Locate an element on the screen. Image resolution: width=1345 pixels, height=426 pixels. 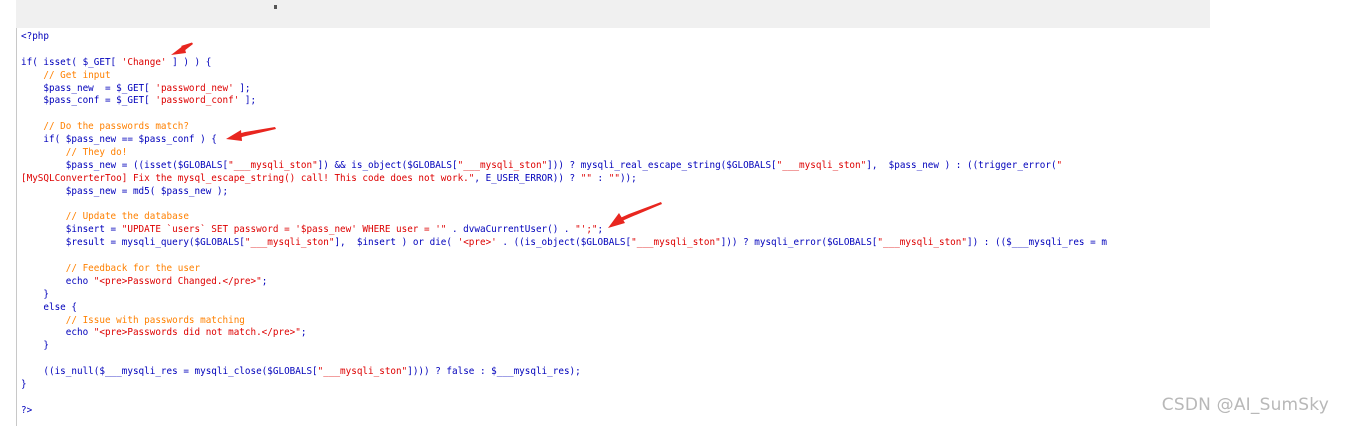
code-token: // Feedback for the user is located at coordinates (111, 269).